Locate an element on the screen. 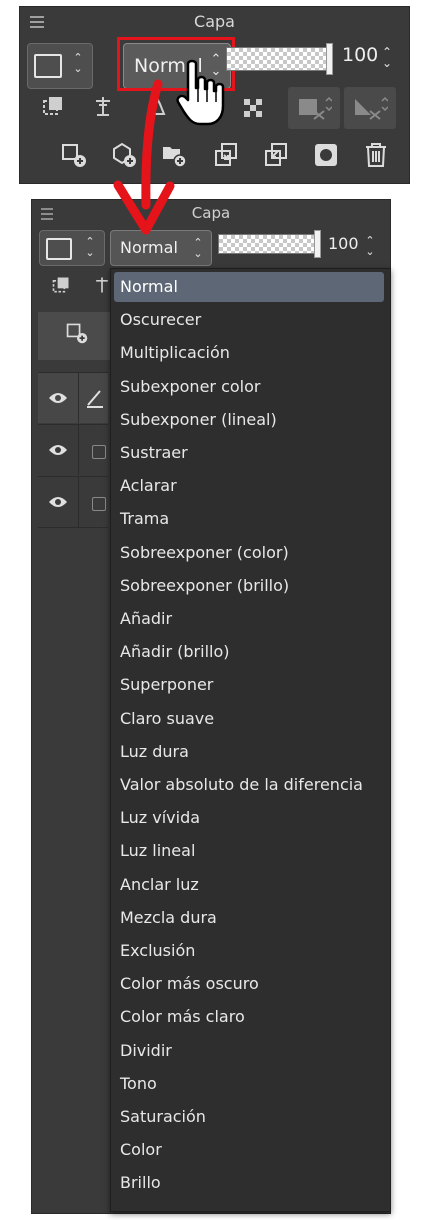  dropdown-option: Superponer is located at coordinates (249, 685).